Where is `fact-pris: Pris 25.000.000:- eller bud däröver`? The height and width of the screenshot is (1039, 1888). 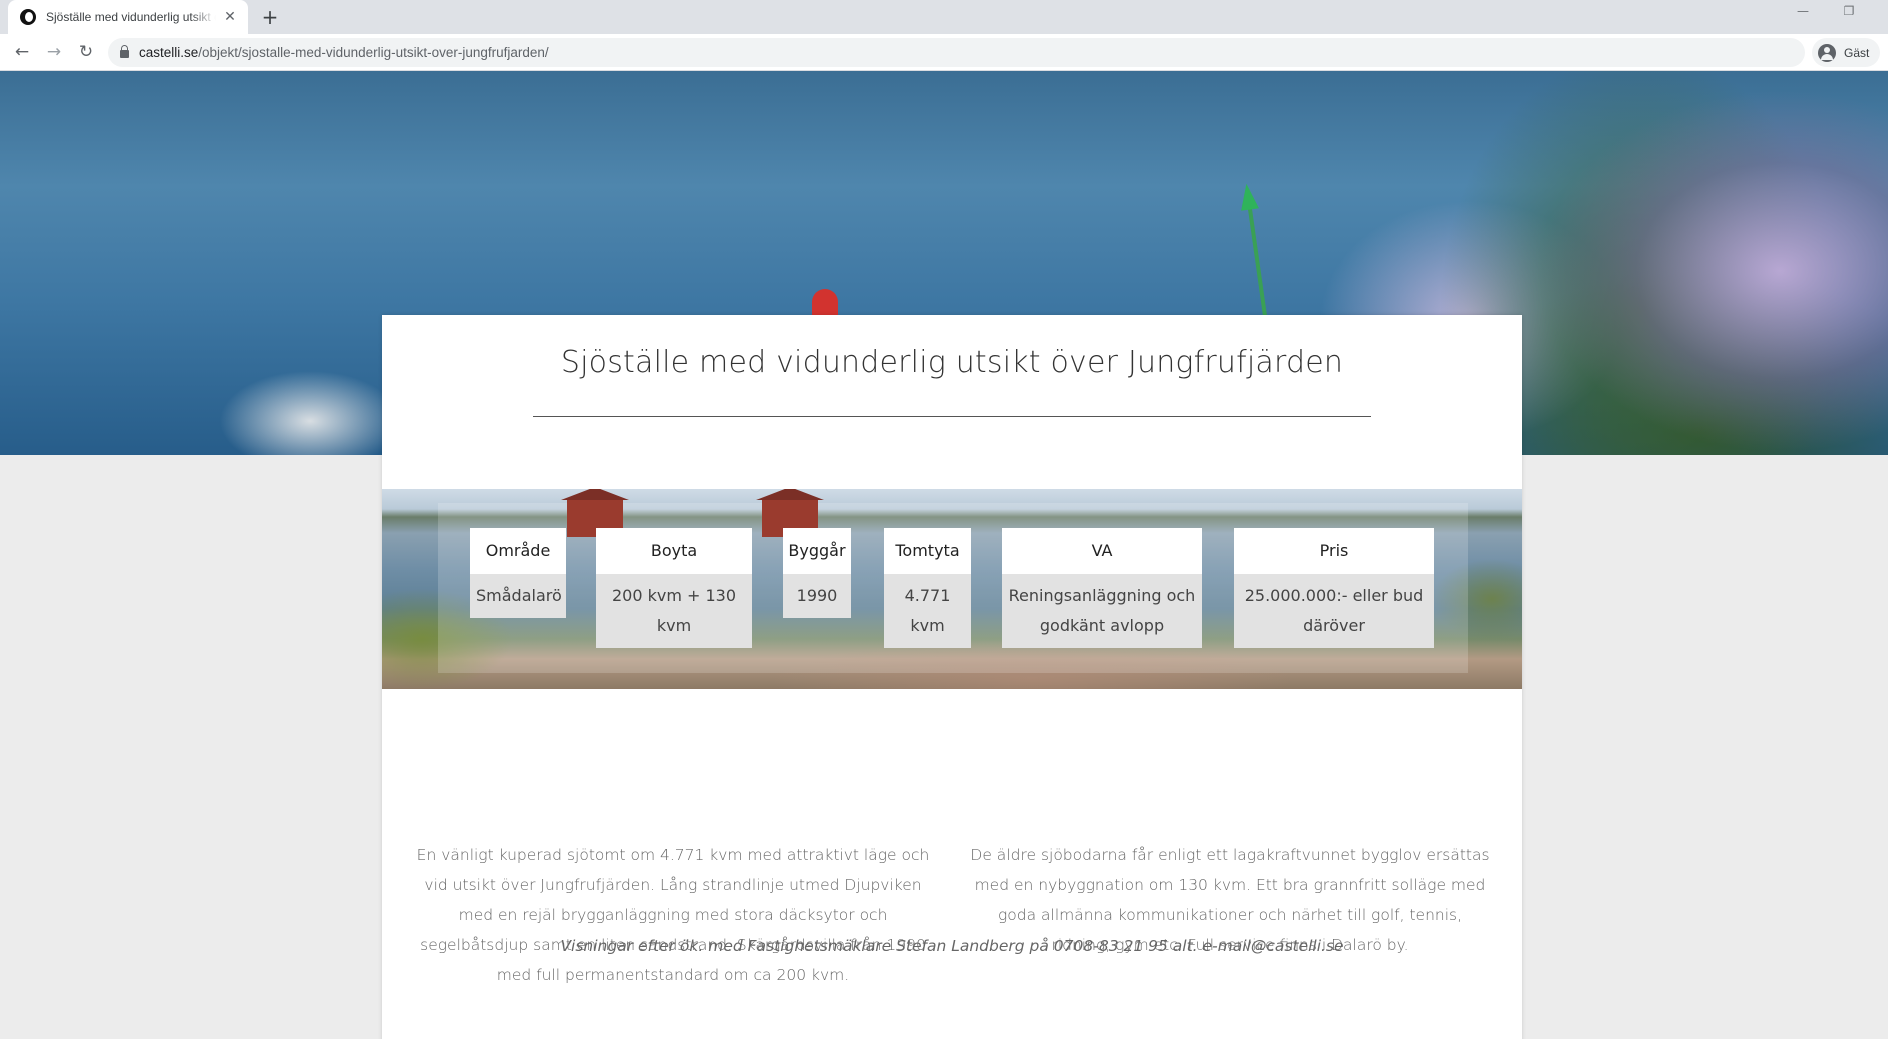 fact-pris: Pris 25.000.000:- eller bud däröver is located at coordinates (1334, 588).